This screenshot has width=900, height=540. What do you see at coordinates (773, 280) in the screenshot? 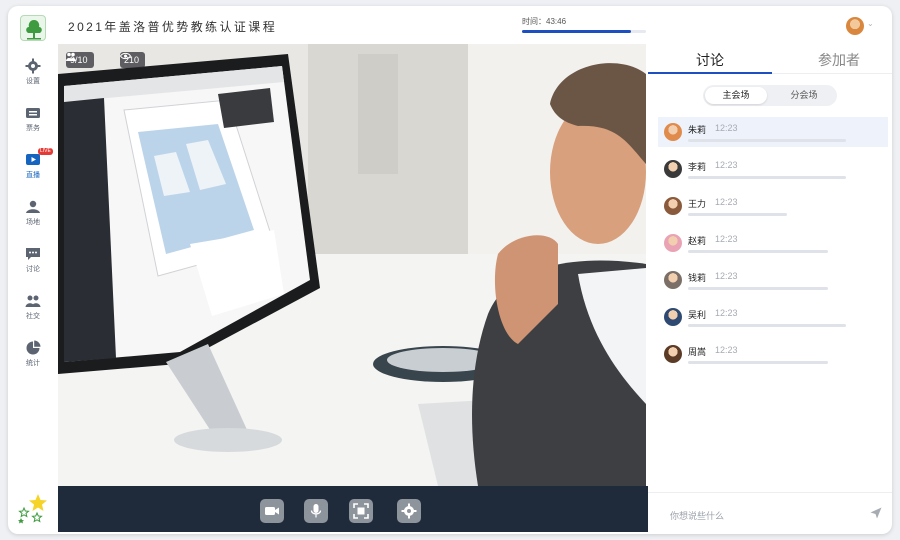
I see `list-item: 钱莉 12:23` at bounding box center [773, 280].